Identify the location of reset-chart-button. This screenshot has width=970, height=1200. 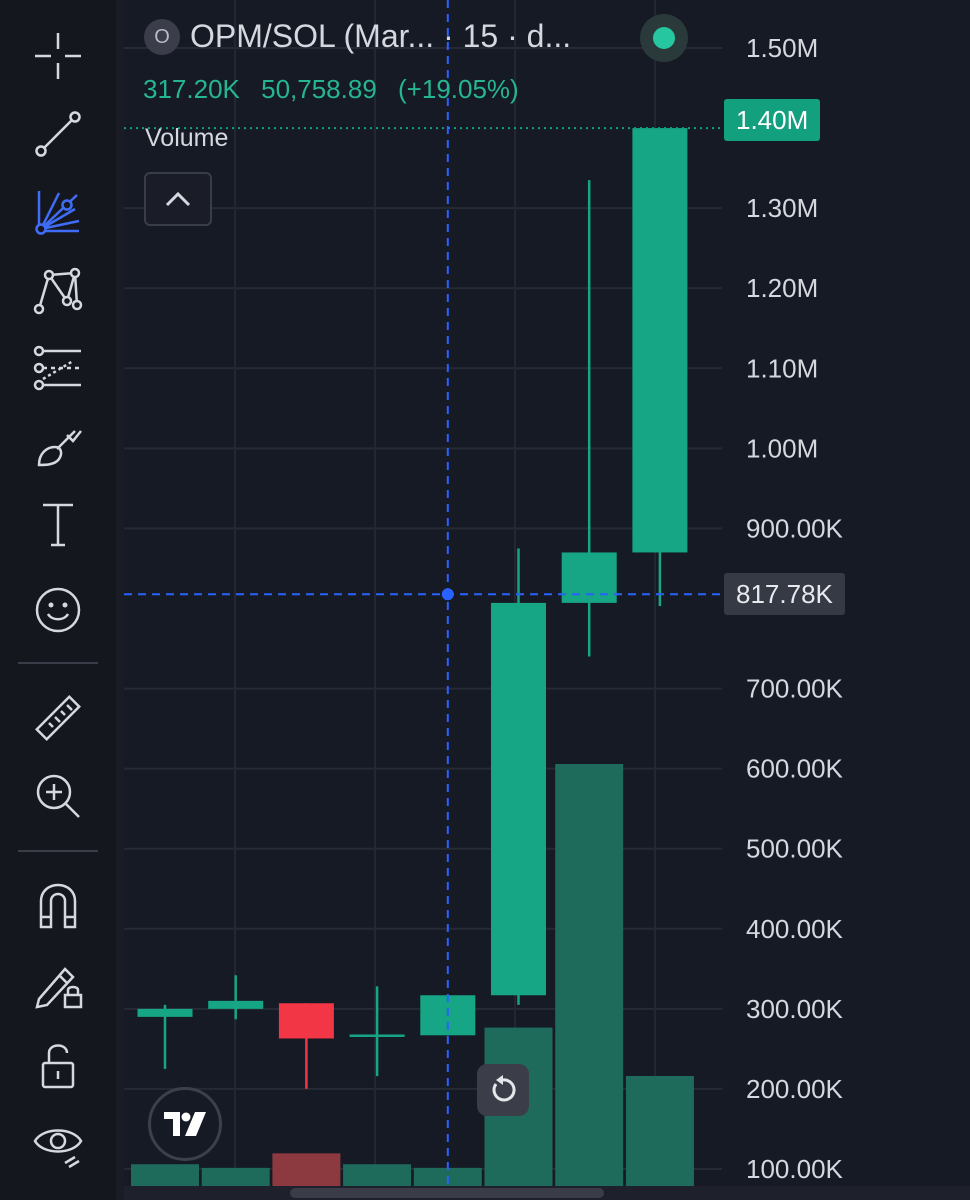
(503, 1090).